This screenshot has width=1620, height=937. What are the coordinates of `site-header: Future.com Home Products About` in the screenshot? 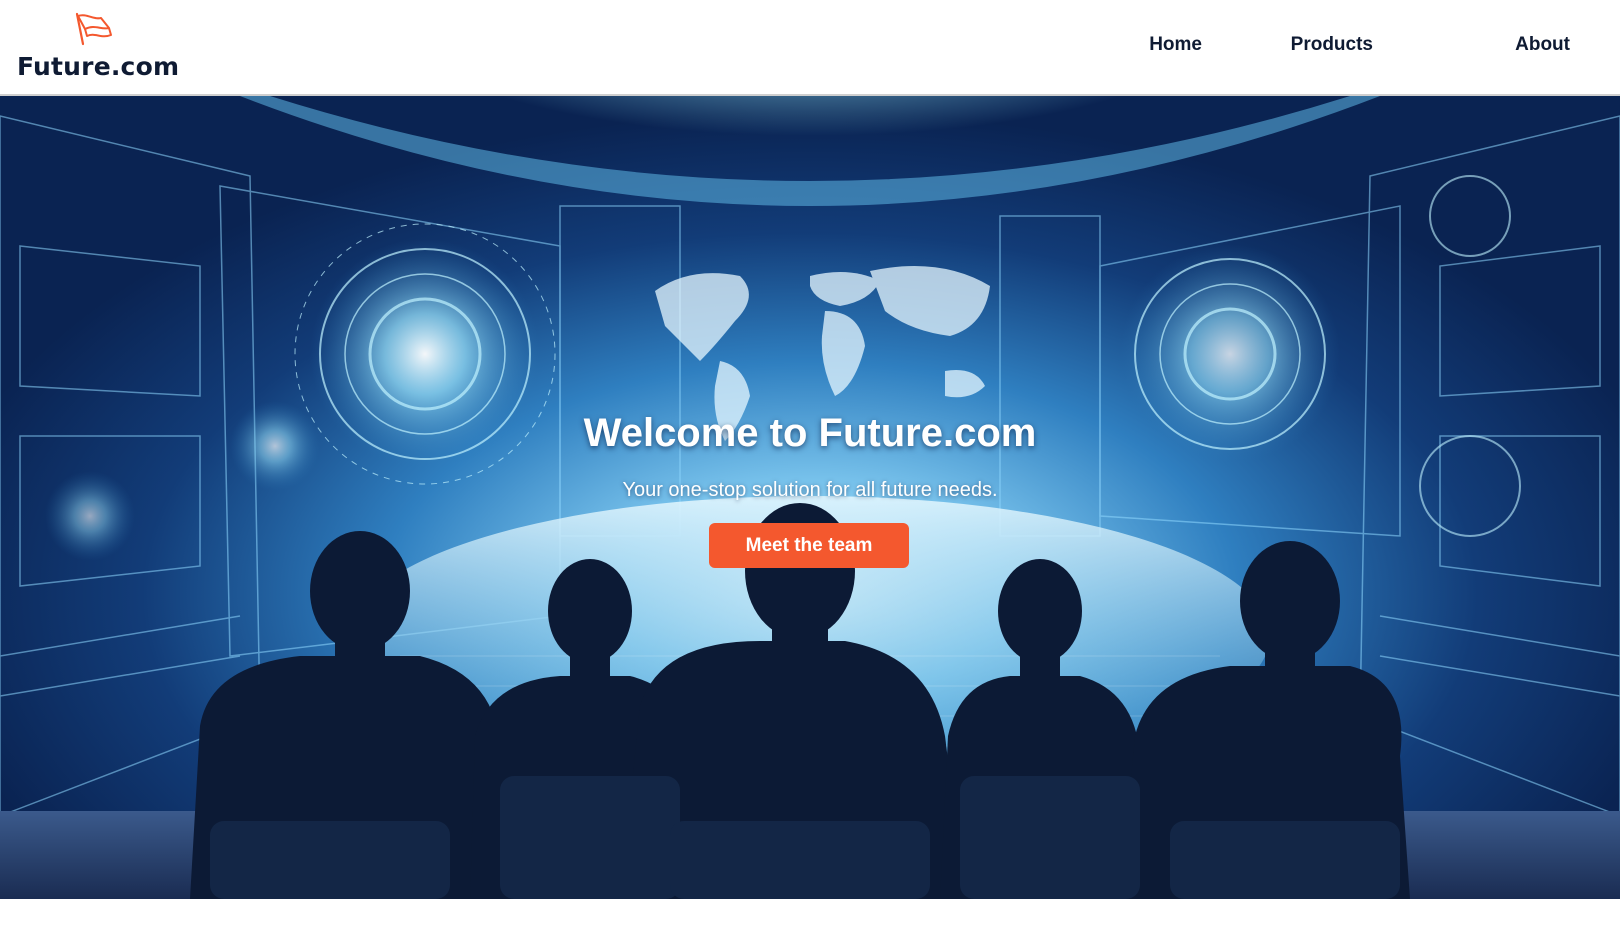 It's located at (810, 48).